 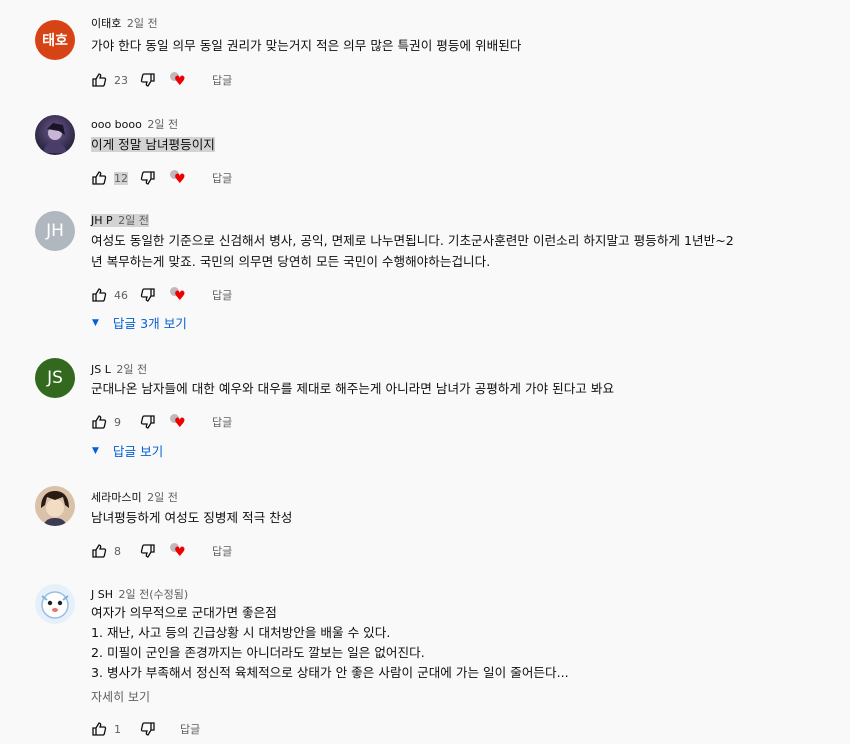 I want to click on like-count: 8, so click(x=117, y=551).